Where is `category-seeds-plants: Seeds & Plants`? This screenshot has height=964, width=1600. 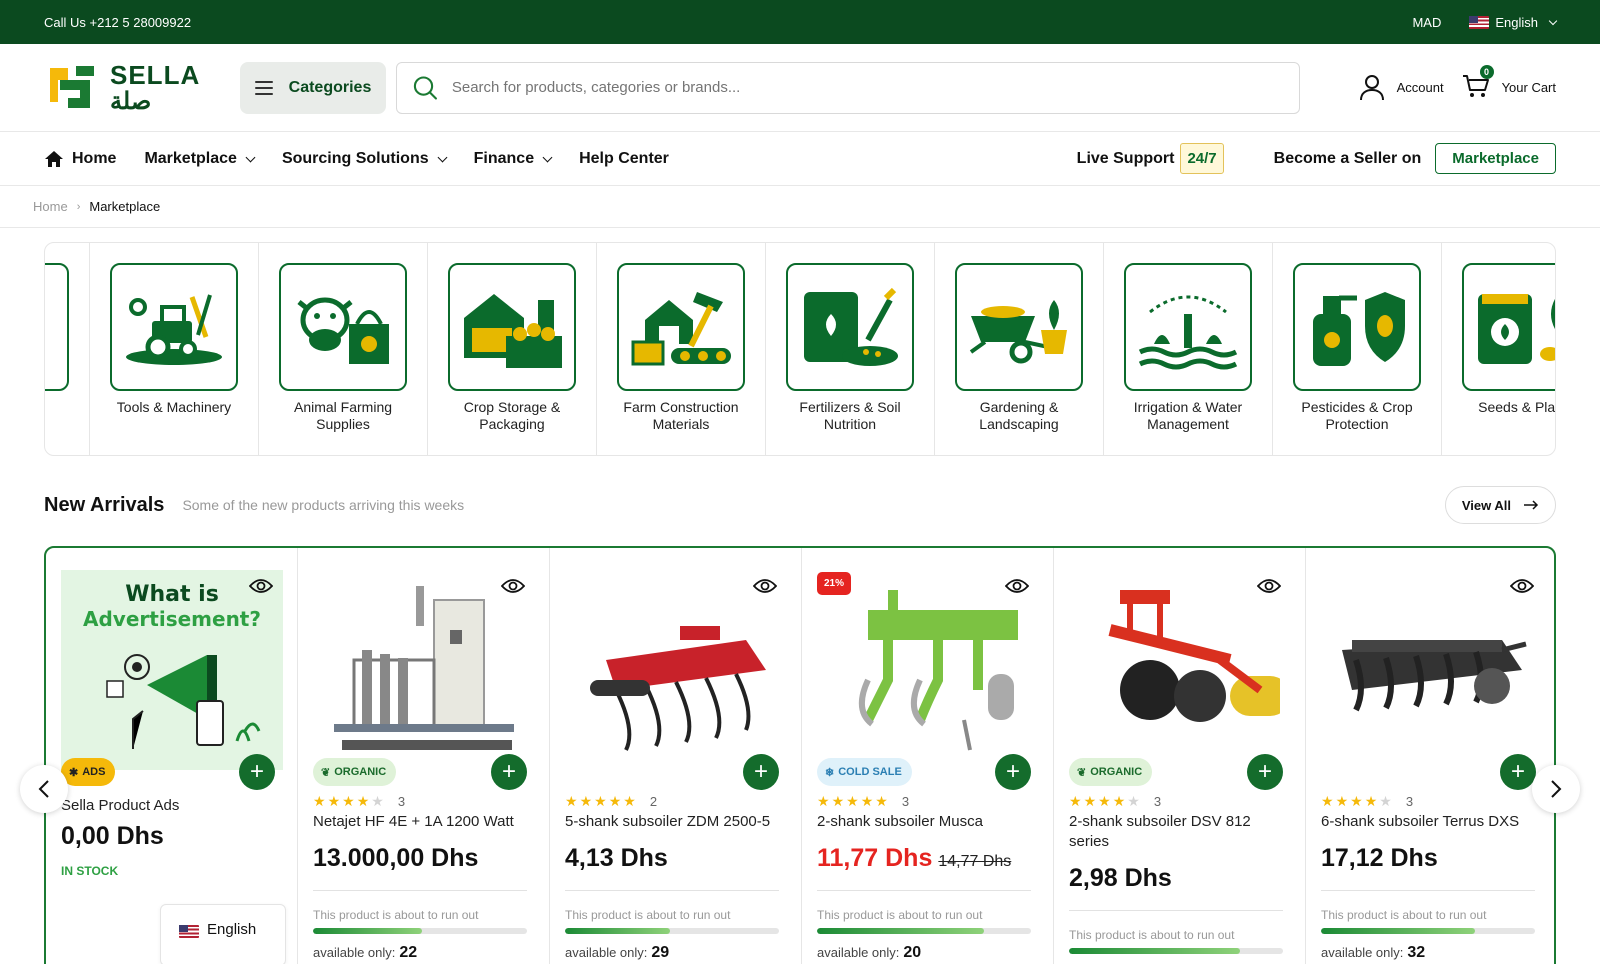 category-seeds-plants: Seeds & Plants is located at coordinates (1498, 349).